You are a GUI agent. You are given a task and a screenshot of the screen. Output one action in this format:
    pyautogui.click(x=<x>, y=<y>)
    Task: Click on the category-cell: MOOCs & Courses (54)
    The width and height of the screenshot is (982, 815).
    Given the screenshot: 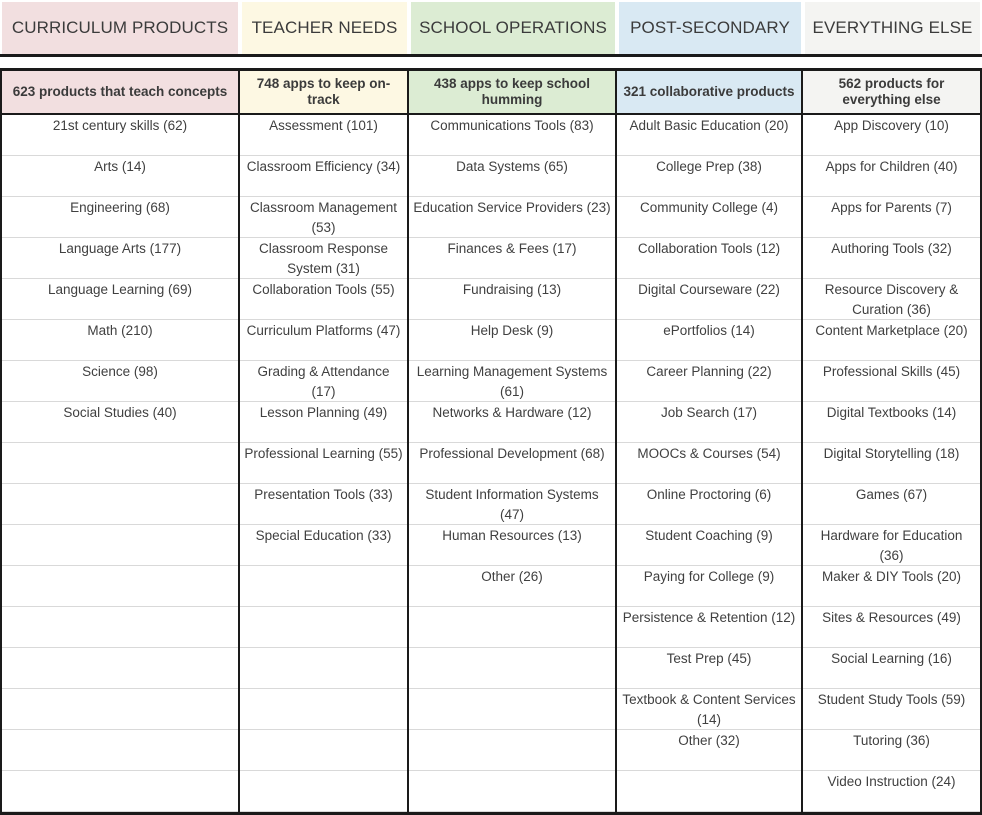 What is the action you would take?
    pyautogui.click(x=709, y=463)
    